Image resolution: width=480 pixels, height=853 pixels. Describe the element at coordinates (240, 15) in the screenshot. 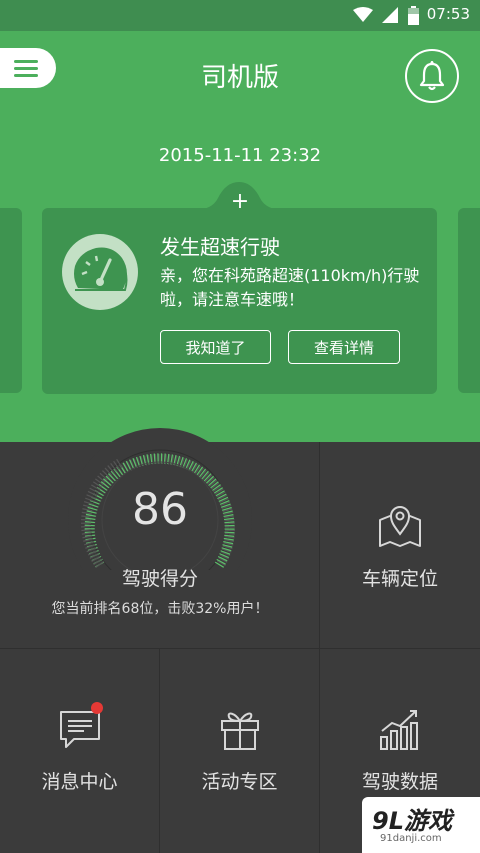

I see `status-bar: 07:53` at that location.